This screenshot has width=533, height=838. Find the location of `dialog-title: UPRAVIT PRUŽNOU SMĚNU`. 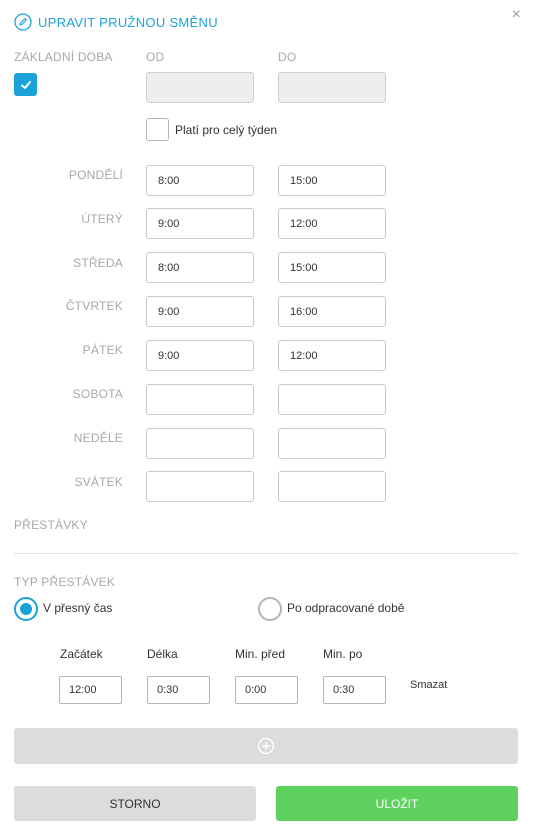

dialog-title: UPRAVIT PRUŽNOU SMĚNU is located at coordinates (116, 22).